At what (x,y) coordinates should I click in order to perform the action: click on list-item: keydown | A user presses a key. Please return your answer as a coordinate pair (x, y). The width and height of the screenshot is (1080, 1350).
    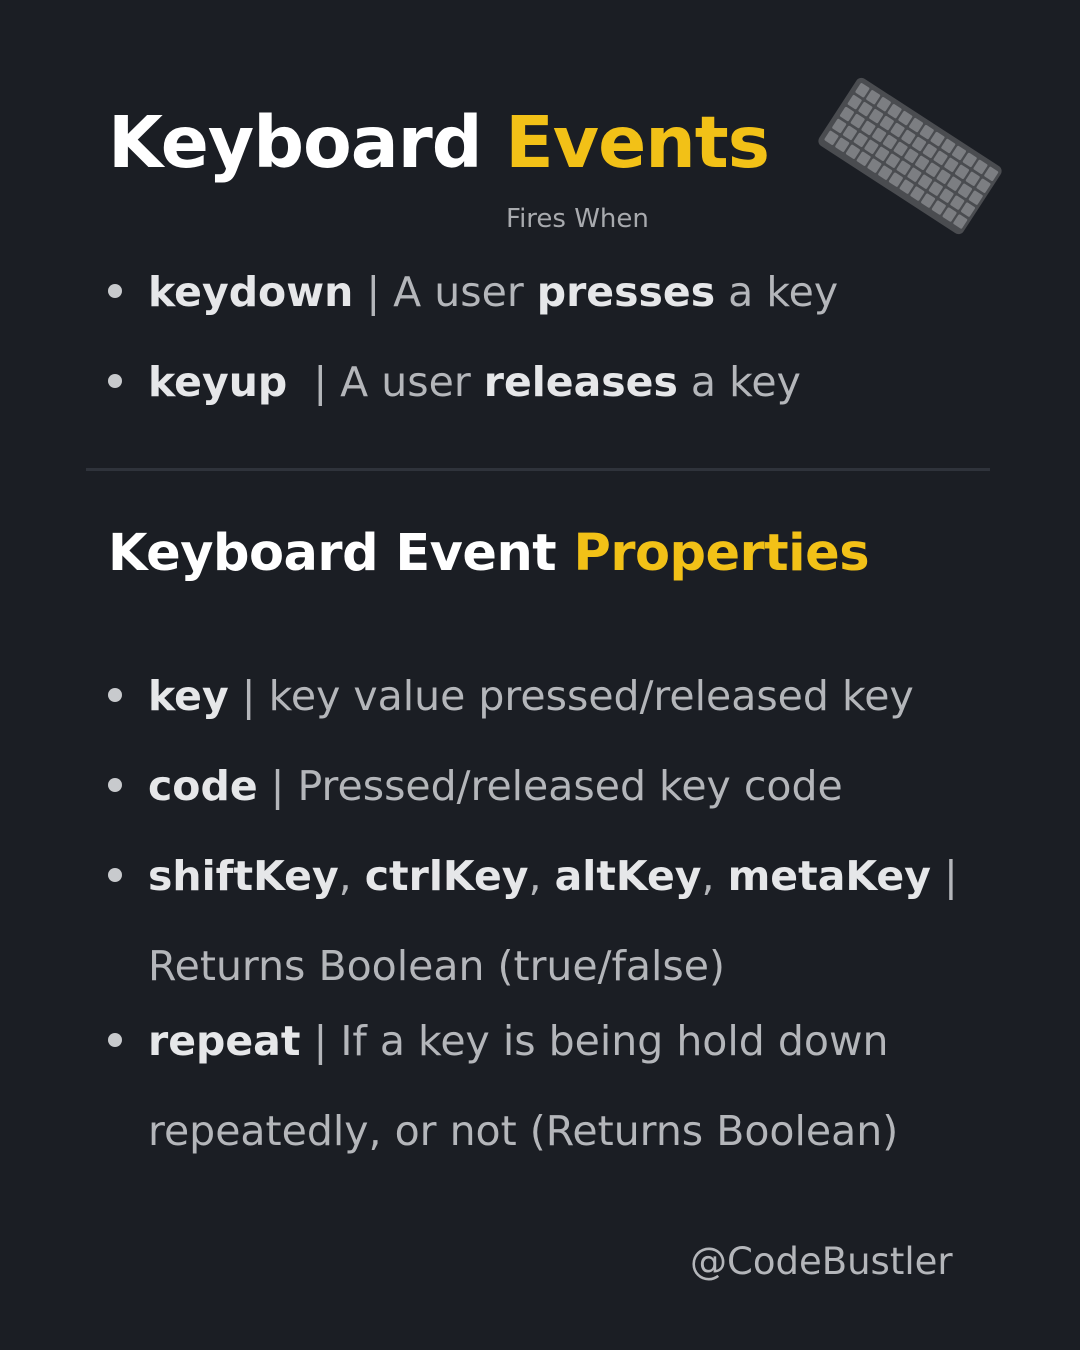
    Looking at the image, I should click on (473, 307).